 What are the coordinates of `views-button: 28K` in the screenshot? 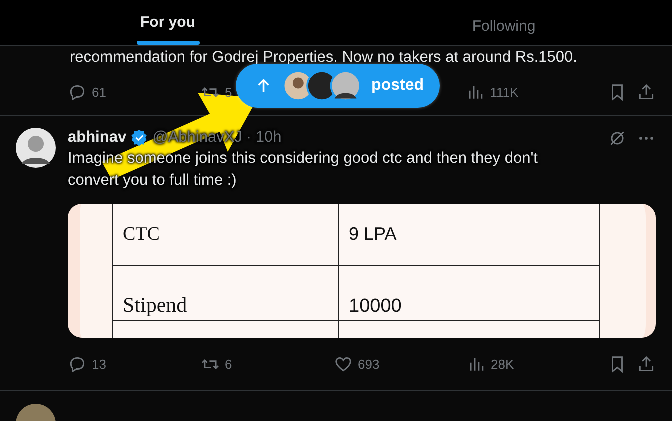 It's located at (533, 364).